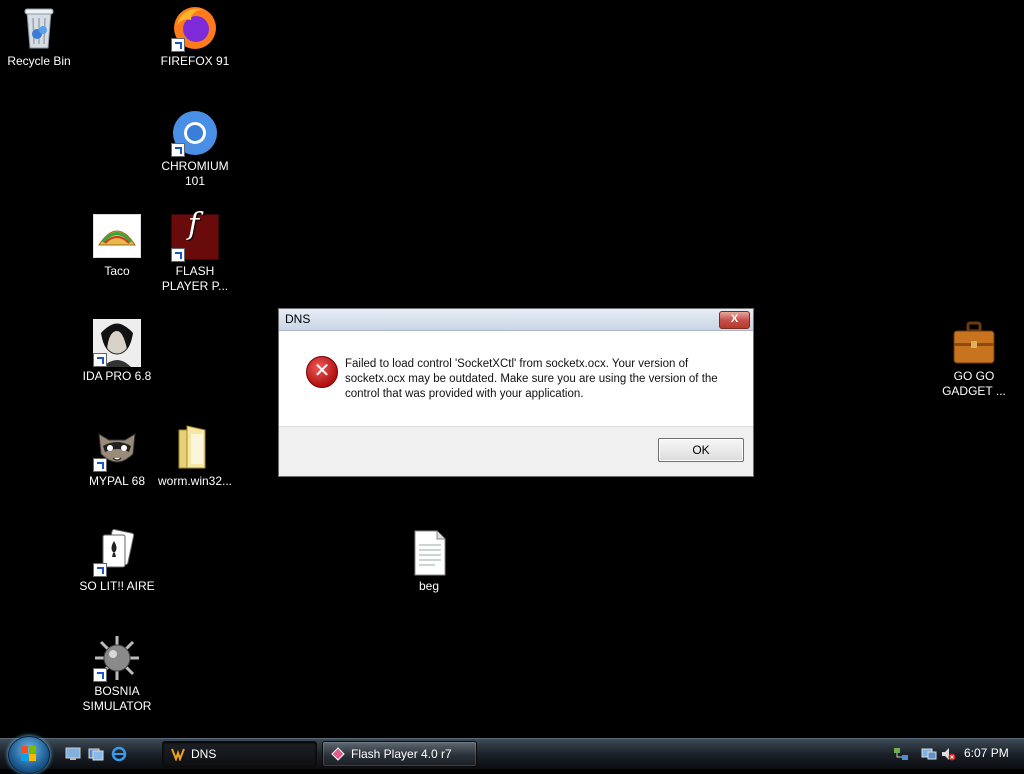 Image resolution: width=1024 pixels, height=774 pixels. Describe the element at coordinates (974, 343) in the screenshot. I see `briefcase-icon` at that location.